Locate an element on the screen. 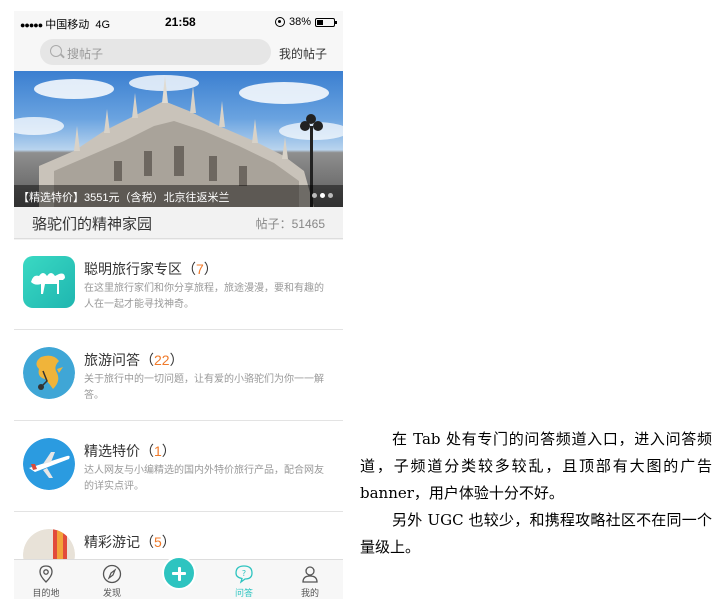 The height and width of the screenshot is (610, 728). tab-mine: 我的 is located at coordinates (310, 579).